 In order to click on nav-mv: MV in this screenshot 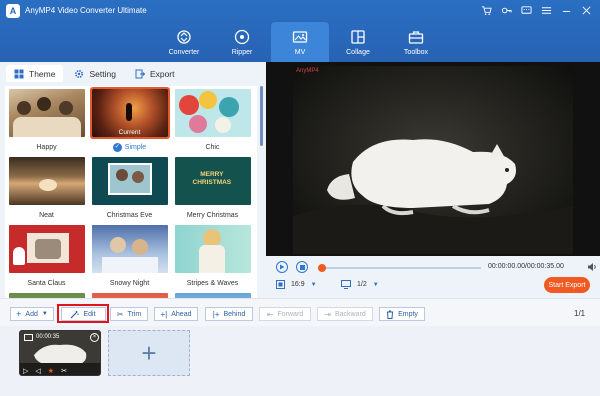, I will do `click(300, 42)`.